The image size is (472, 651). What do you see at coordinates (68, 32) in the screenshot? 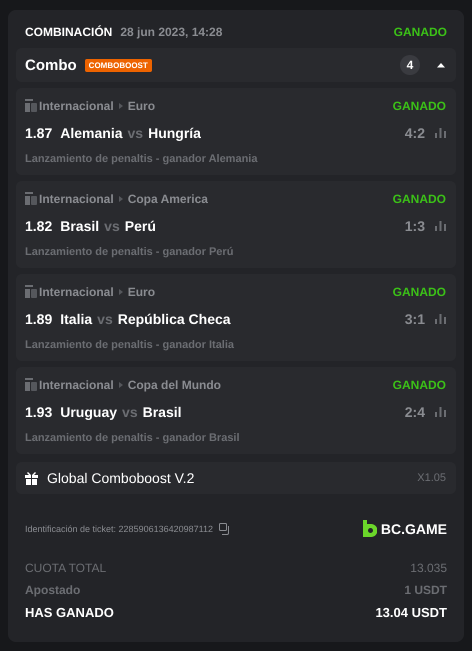
I see `bet-type: COMBINACIÓN` at bounding box center [68, 32].